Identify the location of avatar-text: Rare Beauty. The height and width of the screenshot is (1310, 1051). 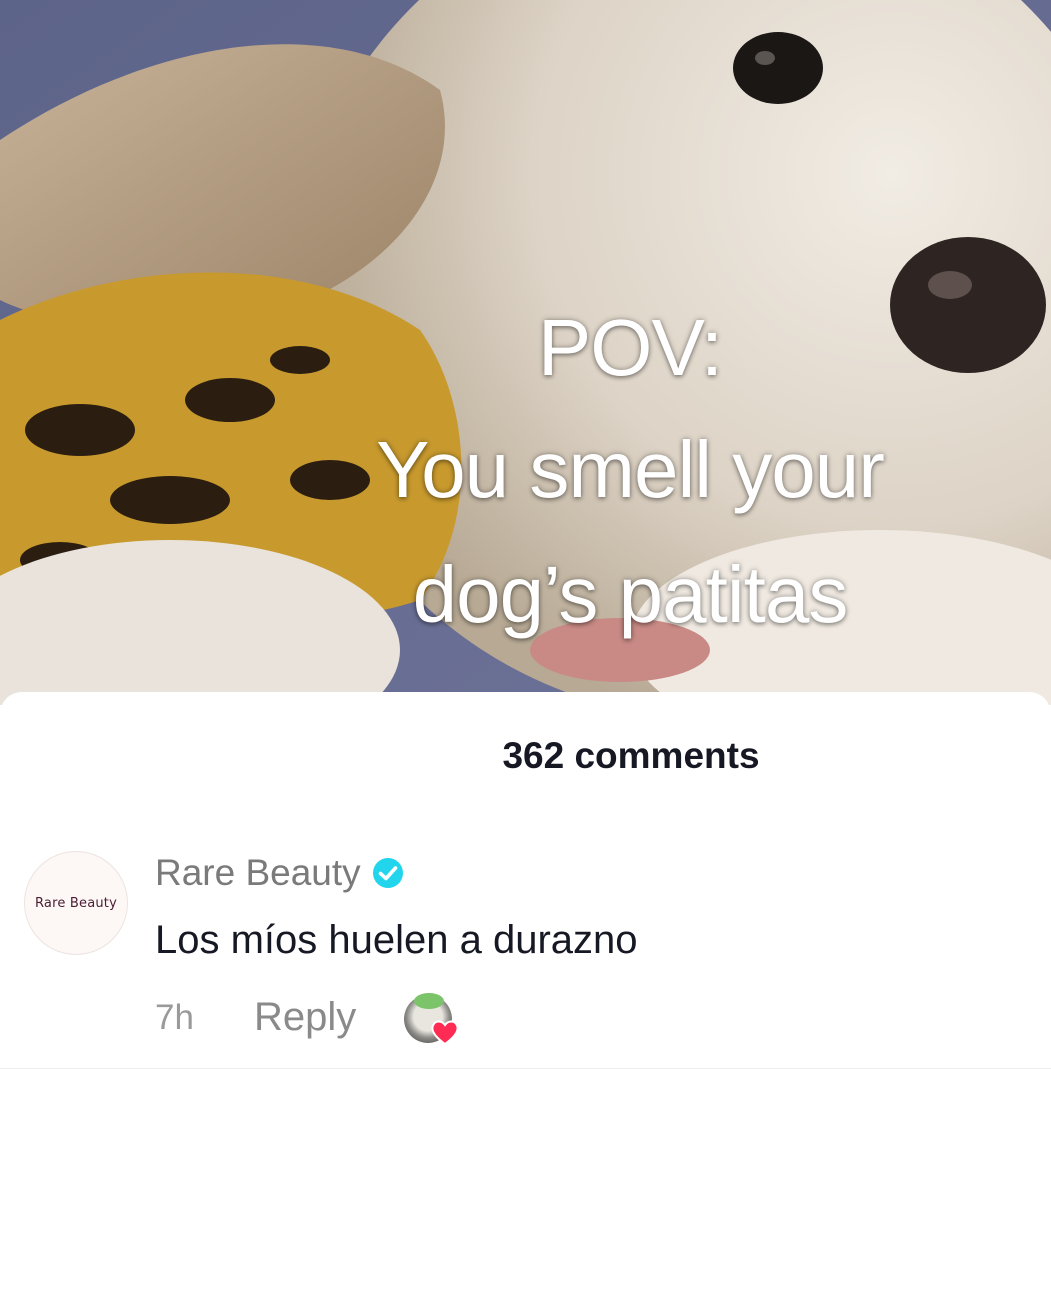
(75, 903).